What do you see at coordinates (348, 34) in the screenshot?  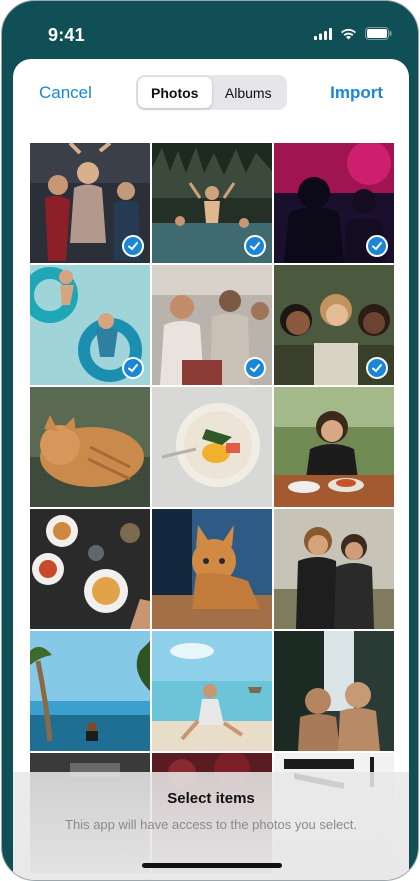 I see `wifi-icon` at bounding box center [348, 34].